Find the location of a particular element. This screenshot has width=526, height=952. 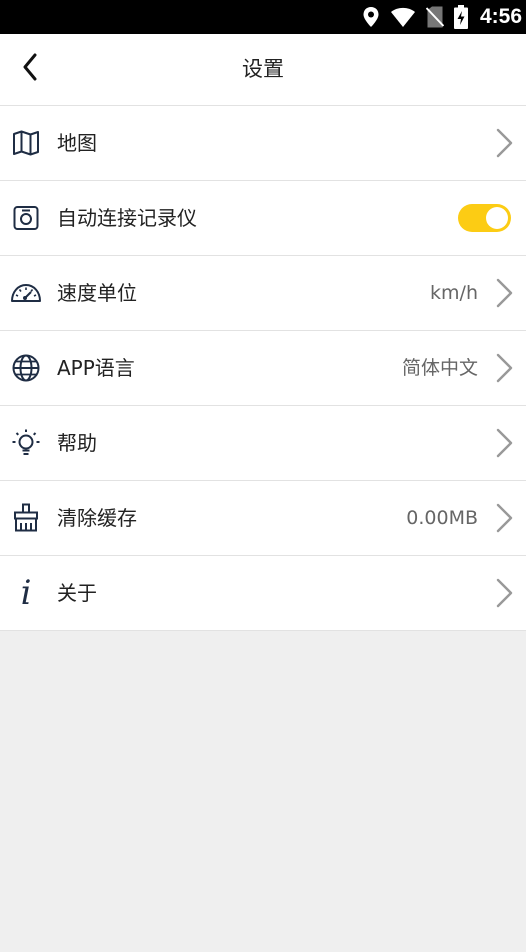

page-title: 设置 is located at coordinates (263, 69).